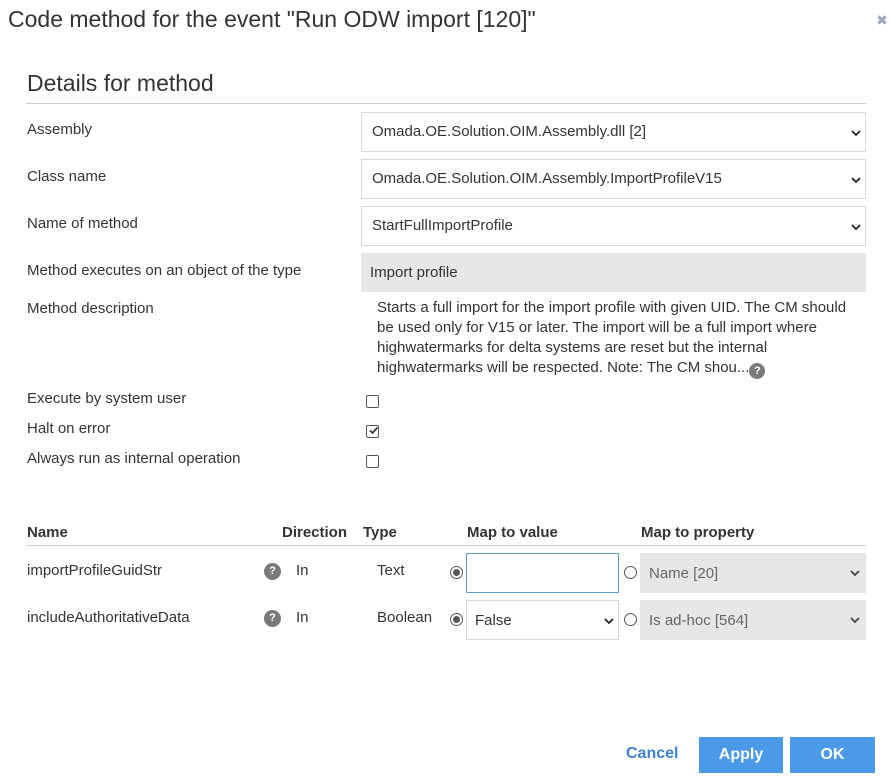  I want to click on method-name-select-value: StartFullImportProfile, so click(442, 225).